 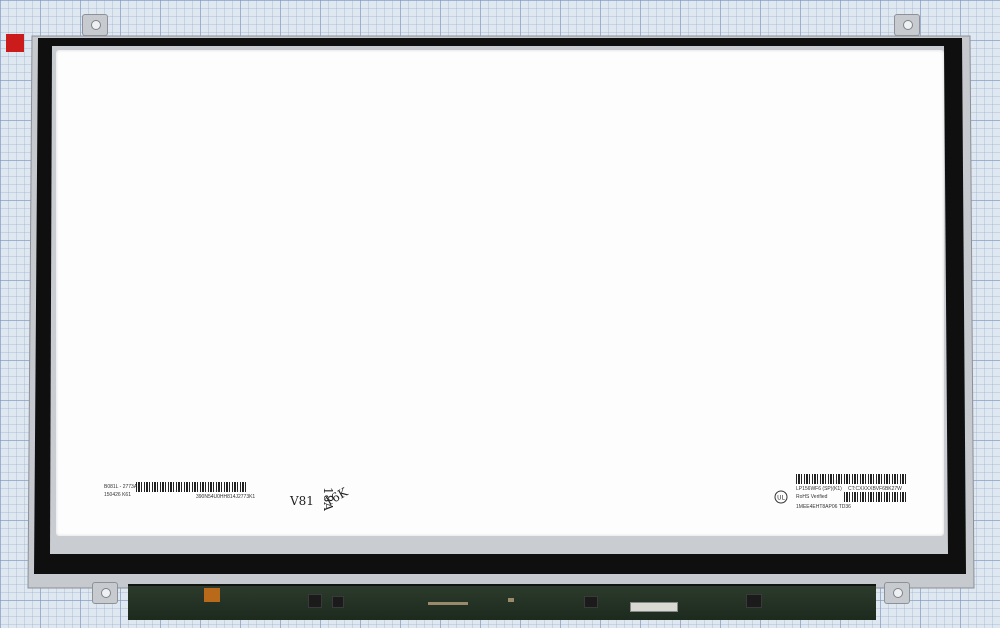 I want to click on svg-text: UL, so click(x=781, y=498).